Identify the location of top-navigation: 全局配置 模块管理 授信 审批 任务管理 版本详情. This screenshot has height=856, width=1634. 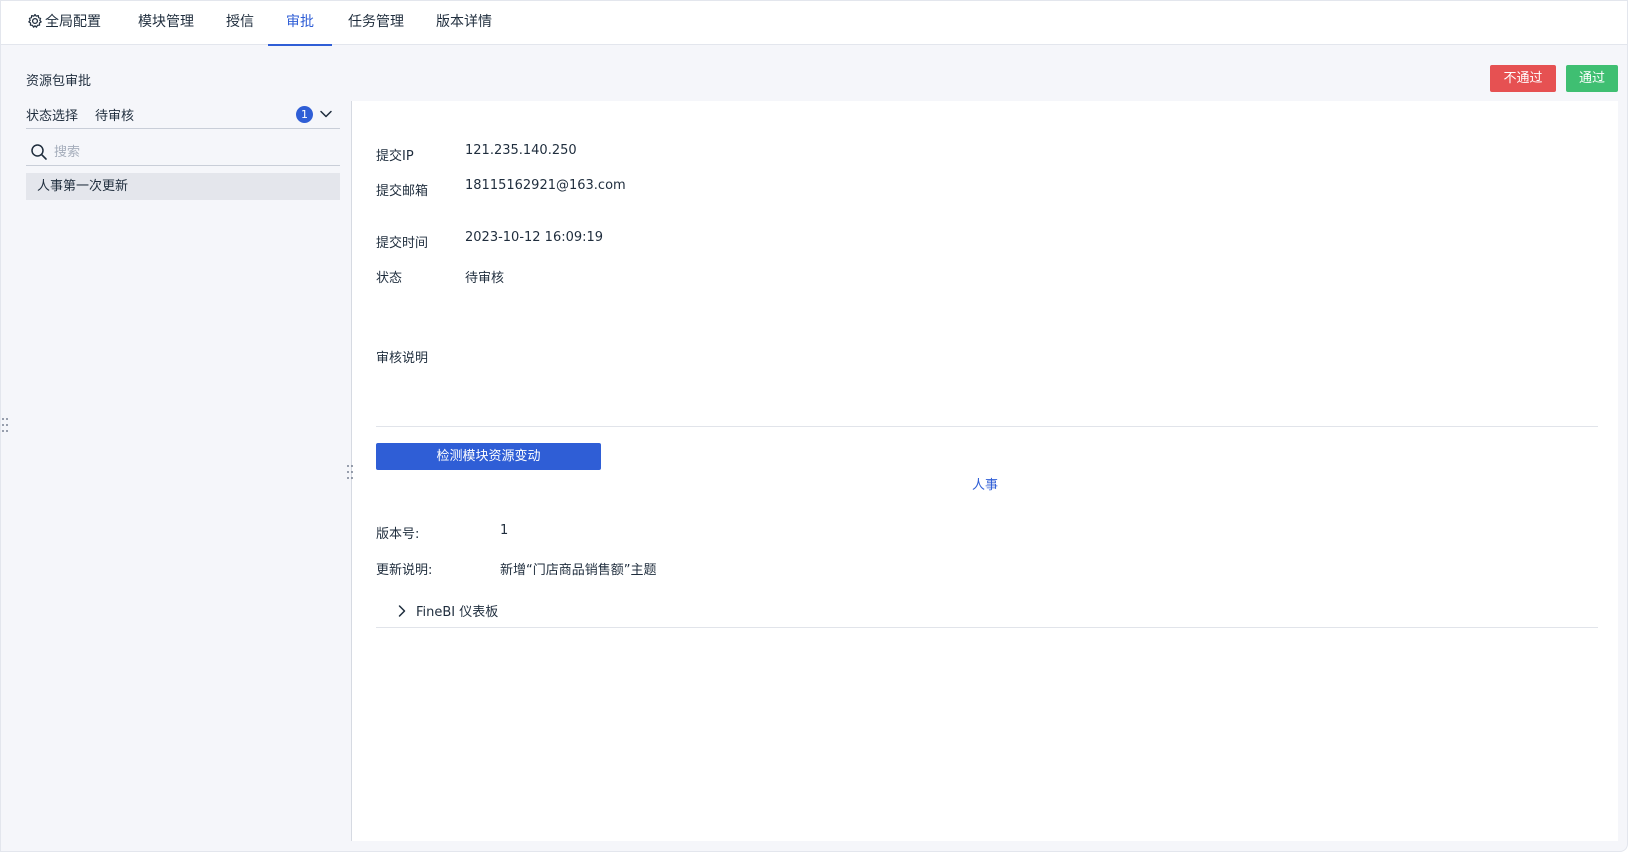
(814, 23).